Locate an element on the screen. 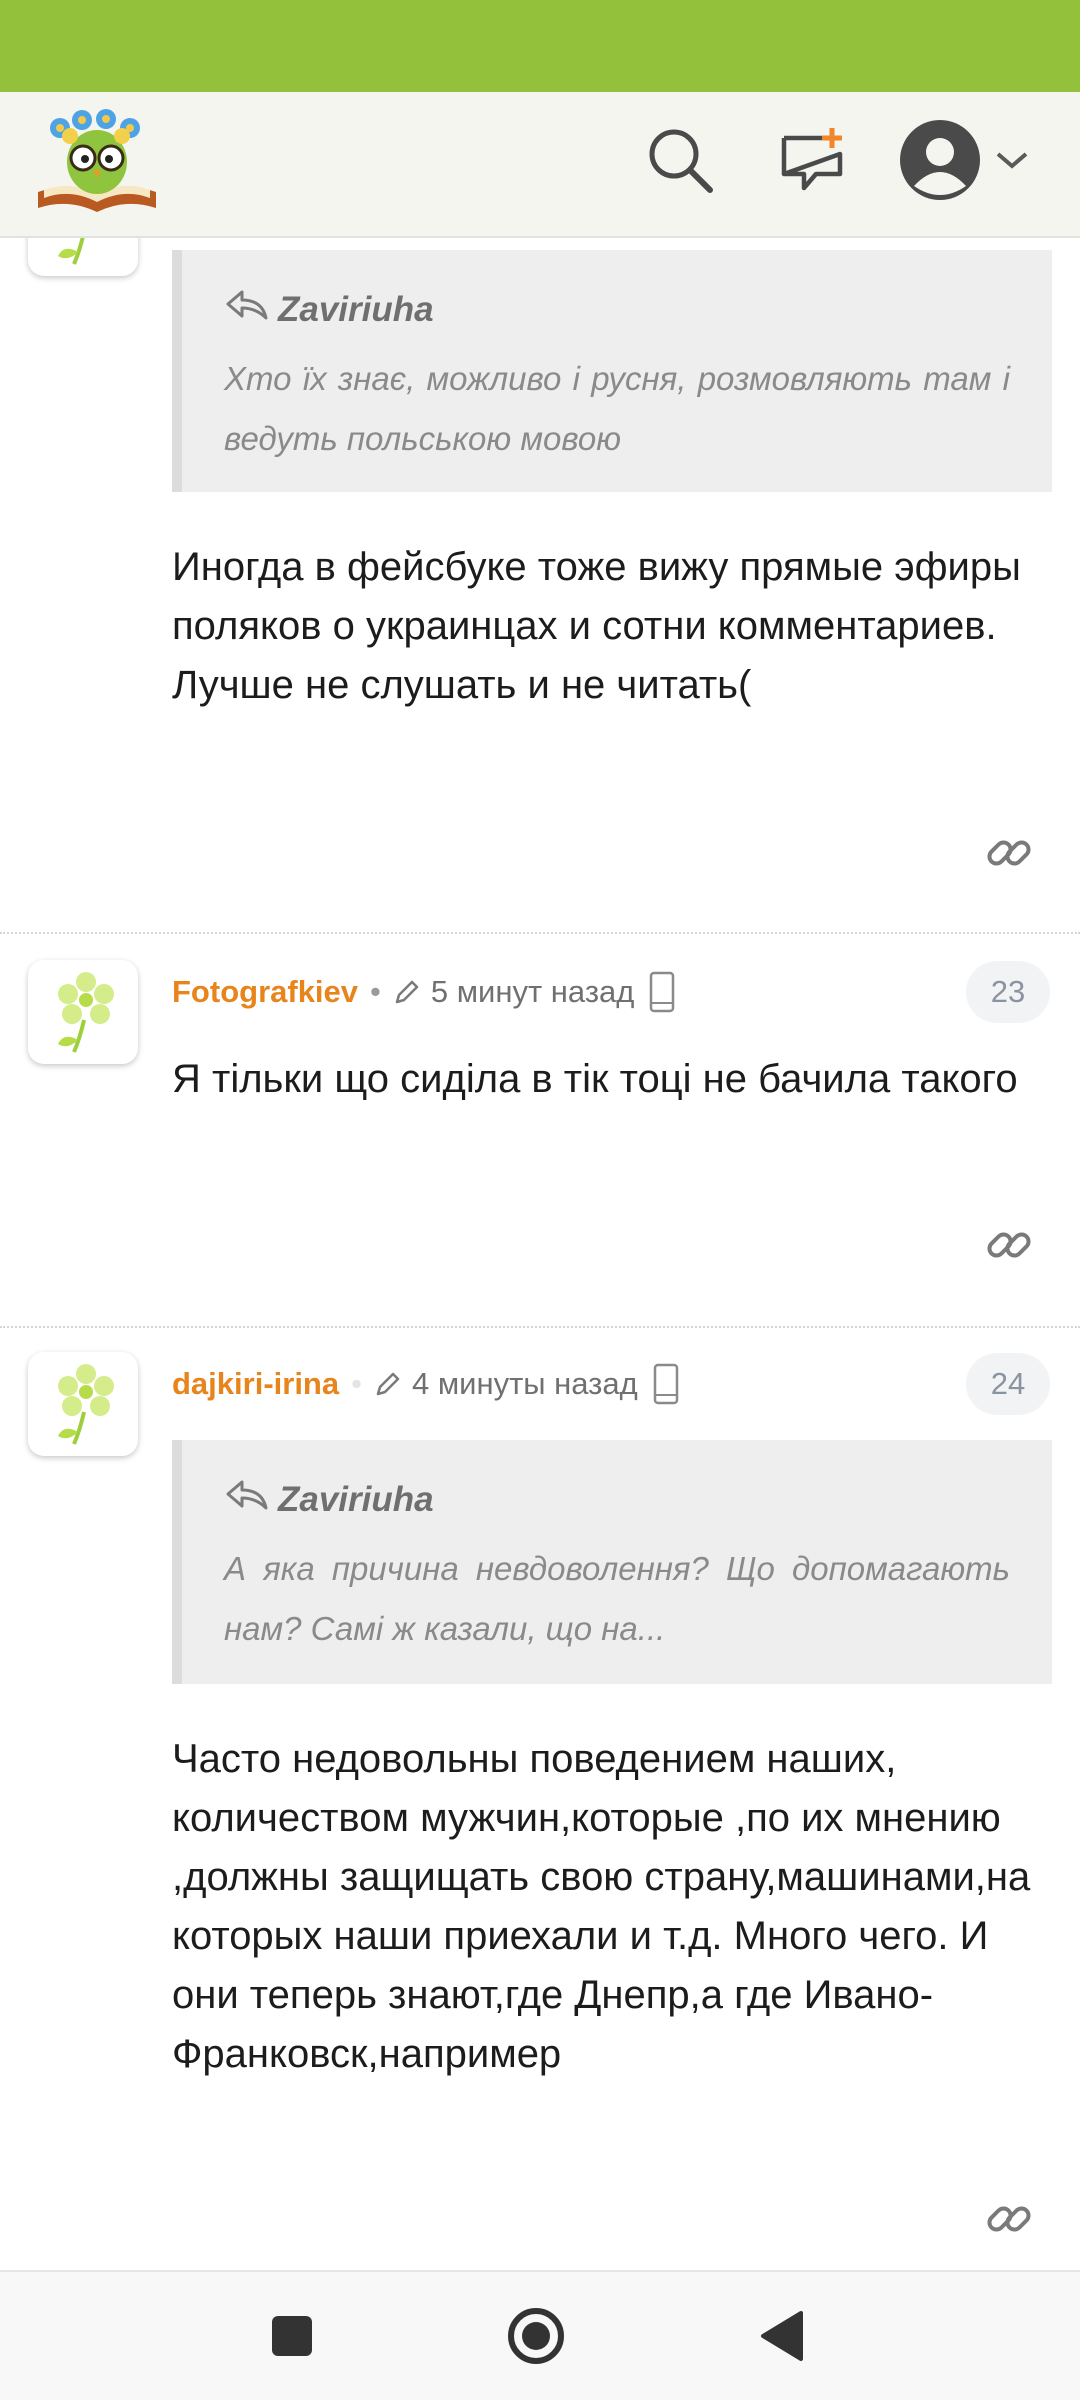  comment-time: 5 минут назад is located at coordinates (532, 992).